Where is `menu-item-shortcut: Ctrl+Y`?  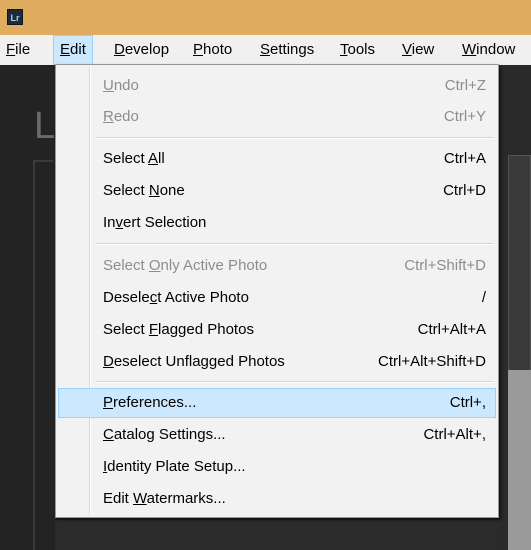
menu-item-shortcut: Ctrl+Y is located at coordinates (464, 116).